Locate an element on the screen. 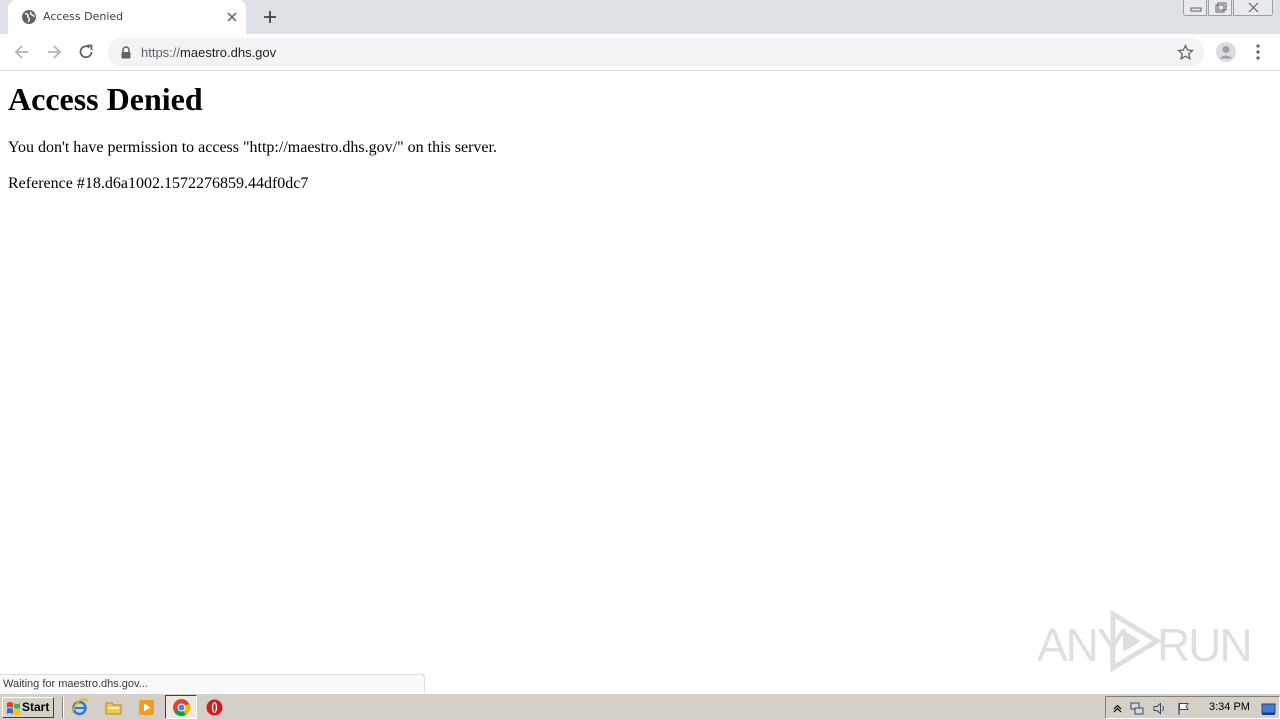  minimize-icon is located at coordinates (1196, 9).